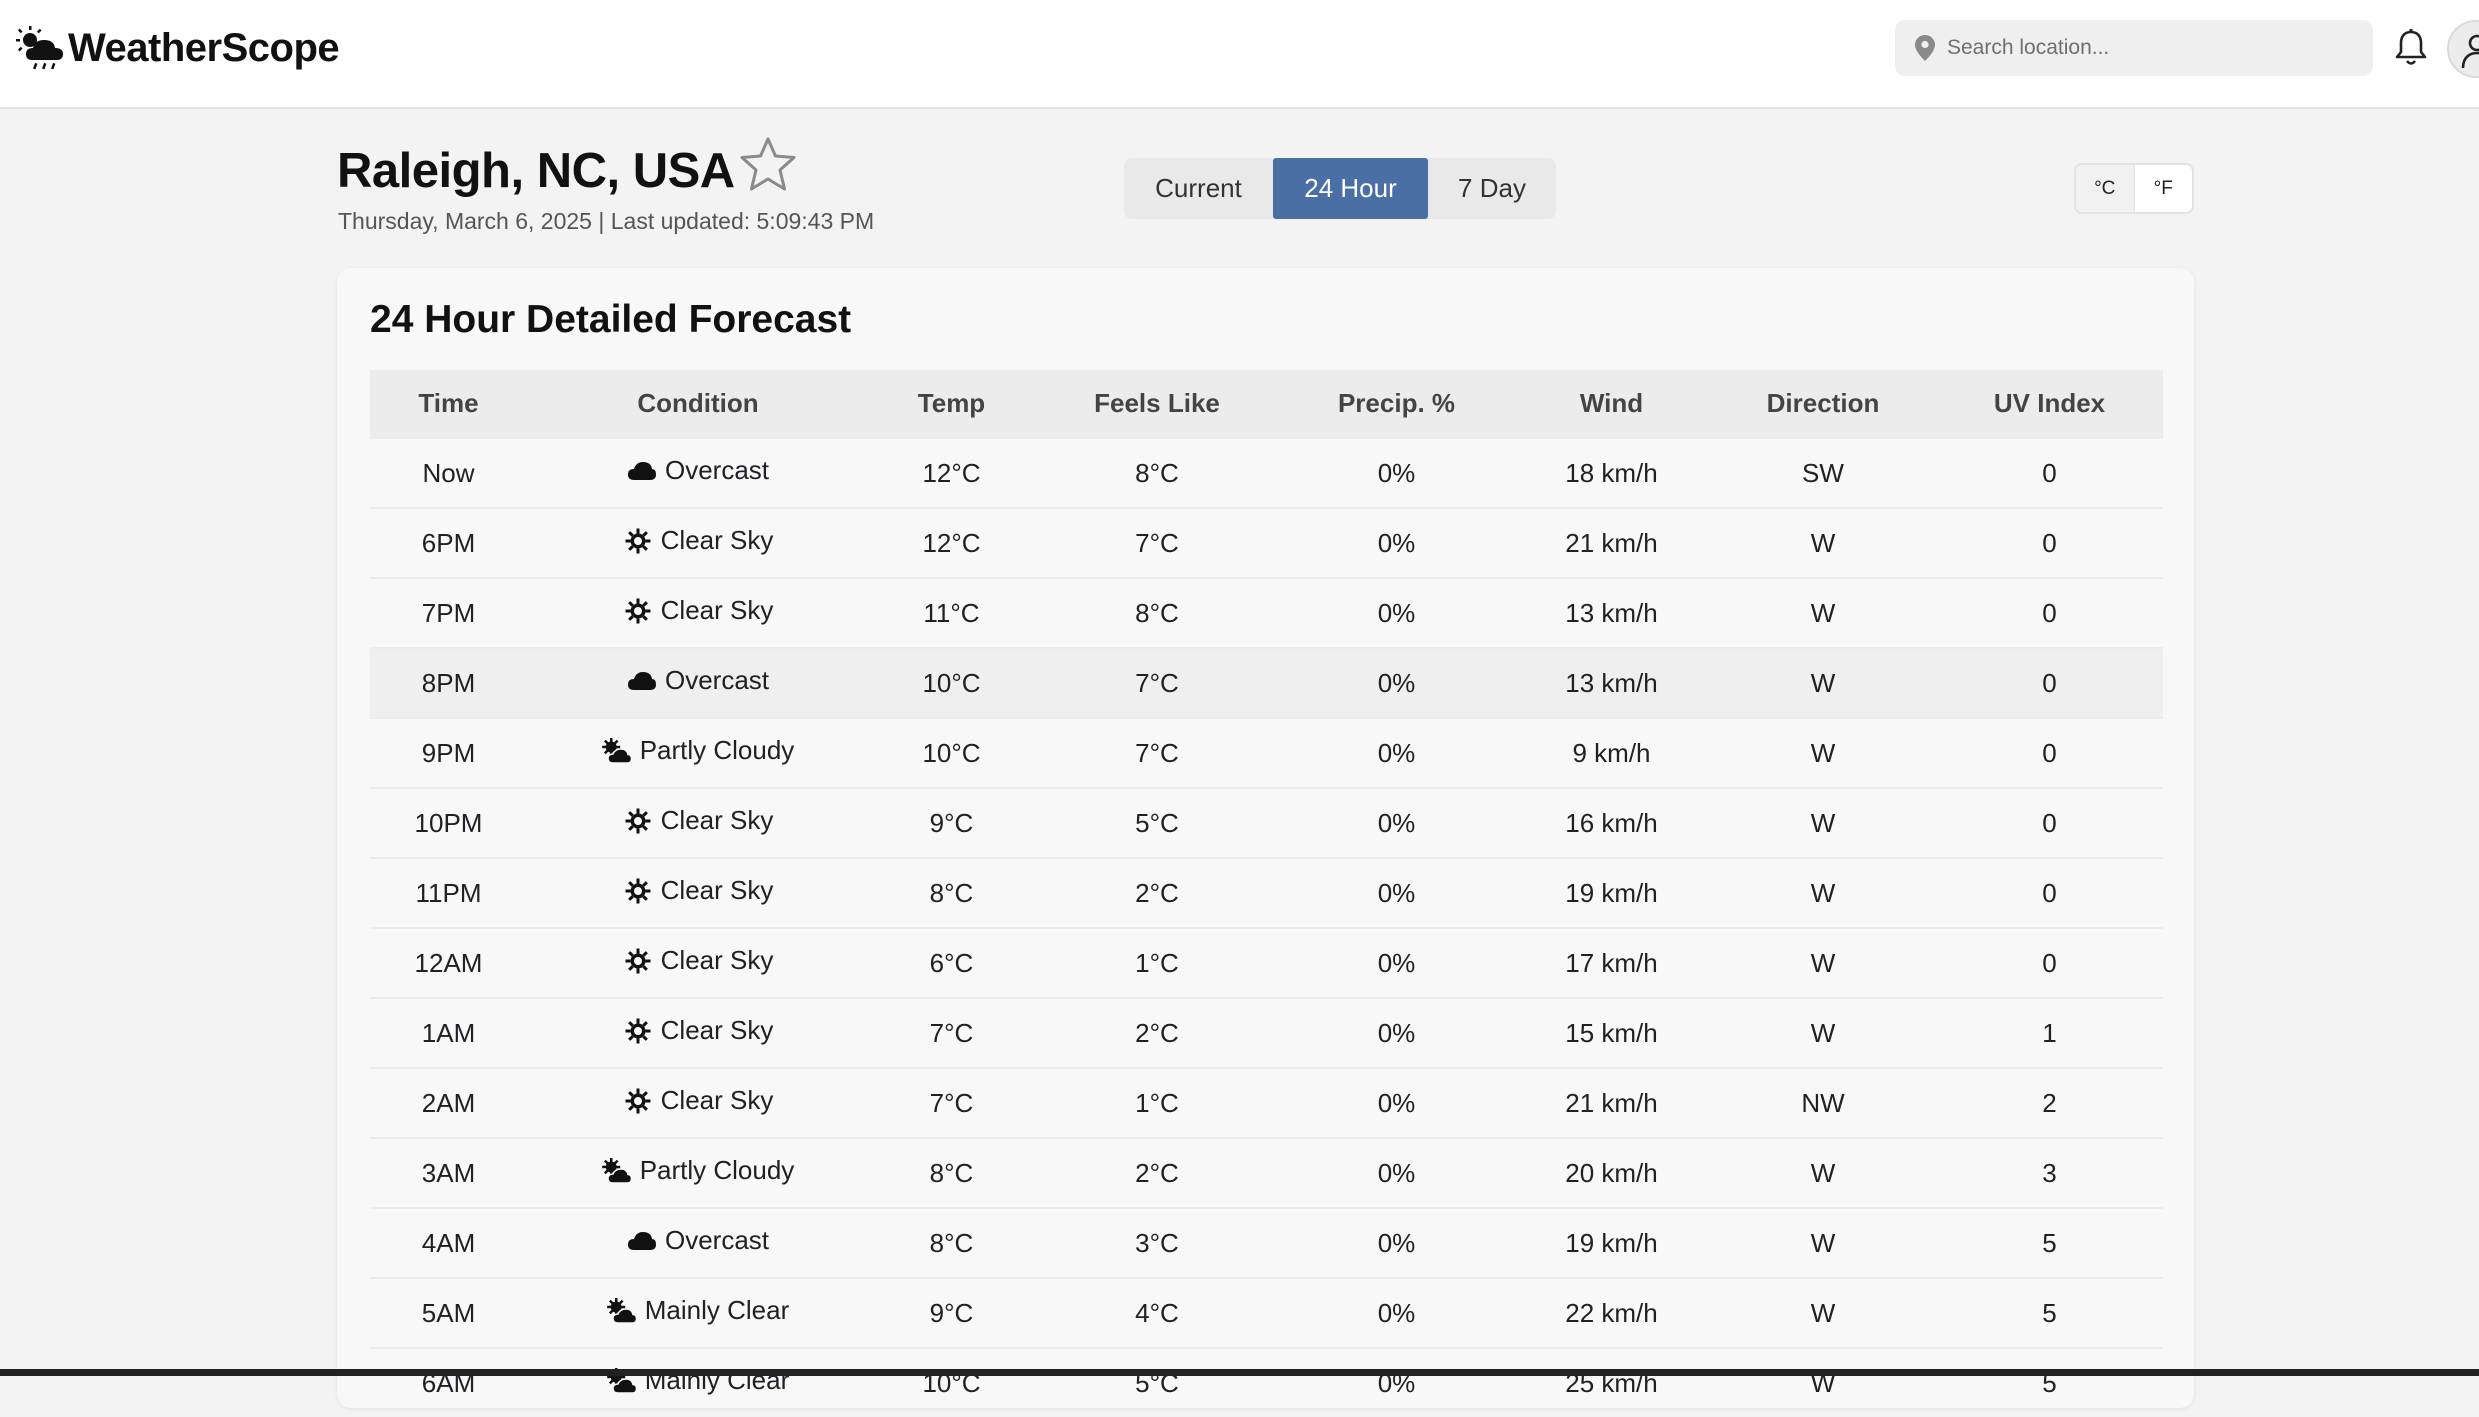 The width and height of the screenshot is (2479, 1417). I want to click on wind-cell: 9 km/h, so click(1611, 752).